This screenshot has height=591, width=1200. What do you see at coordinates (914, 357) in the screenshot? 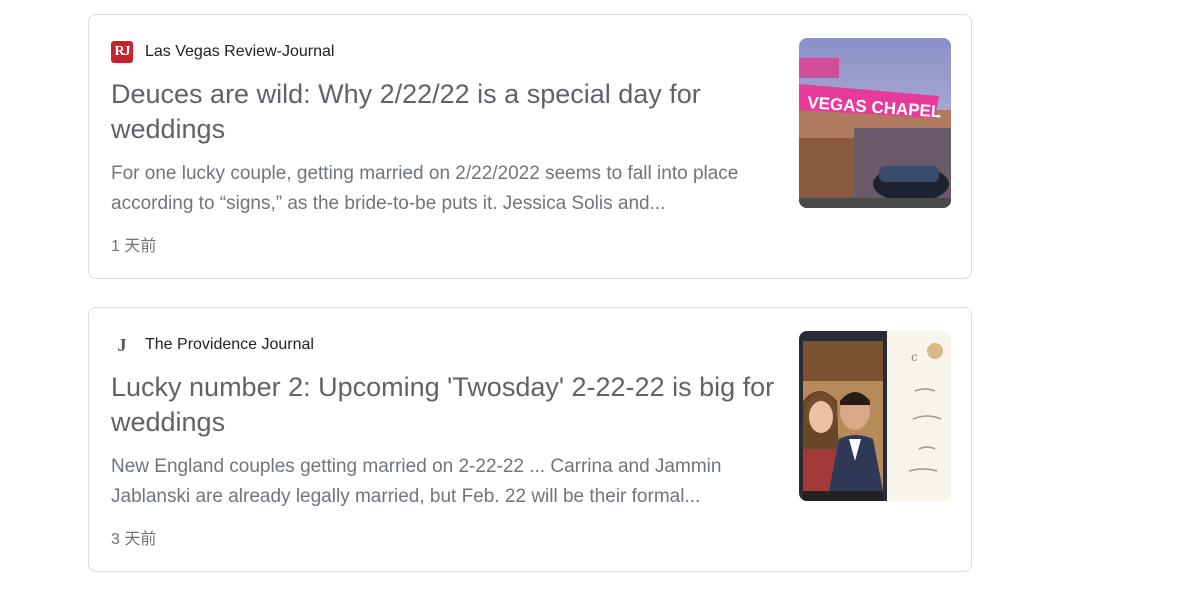
I see `svg-text: c` at bounding box center [914, 357].